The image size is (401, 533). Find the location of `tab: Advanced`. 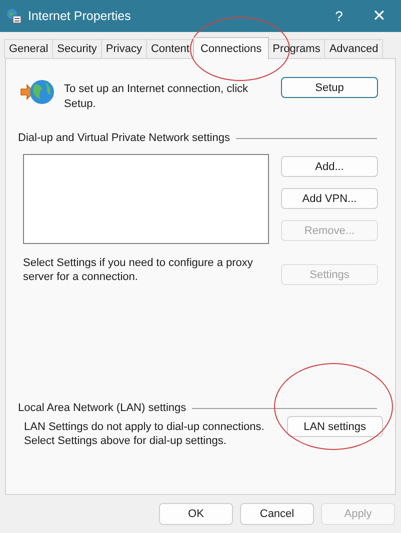

tab: Advanced is located at coordinates (354, 48).